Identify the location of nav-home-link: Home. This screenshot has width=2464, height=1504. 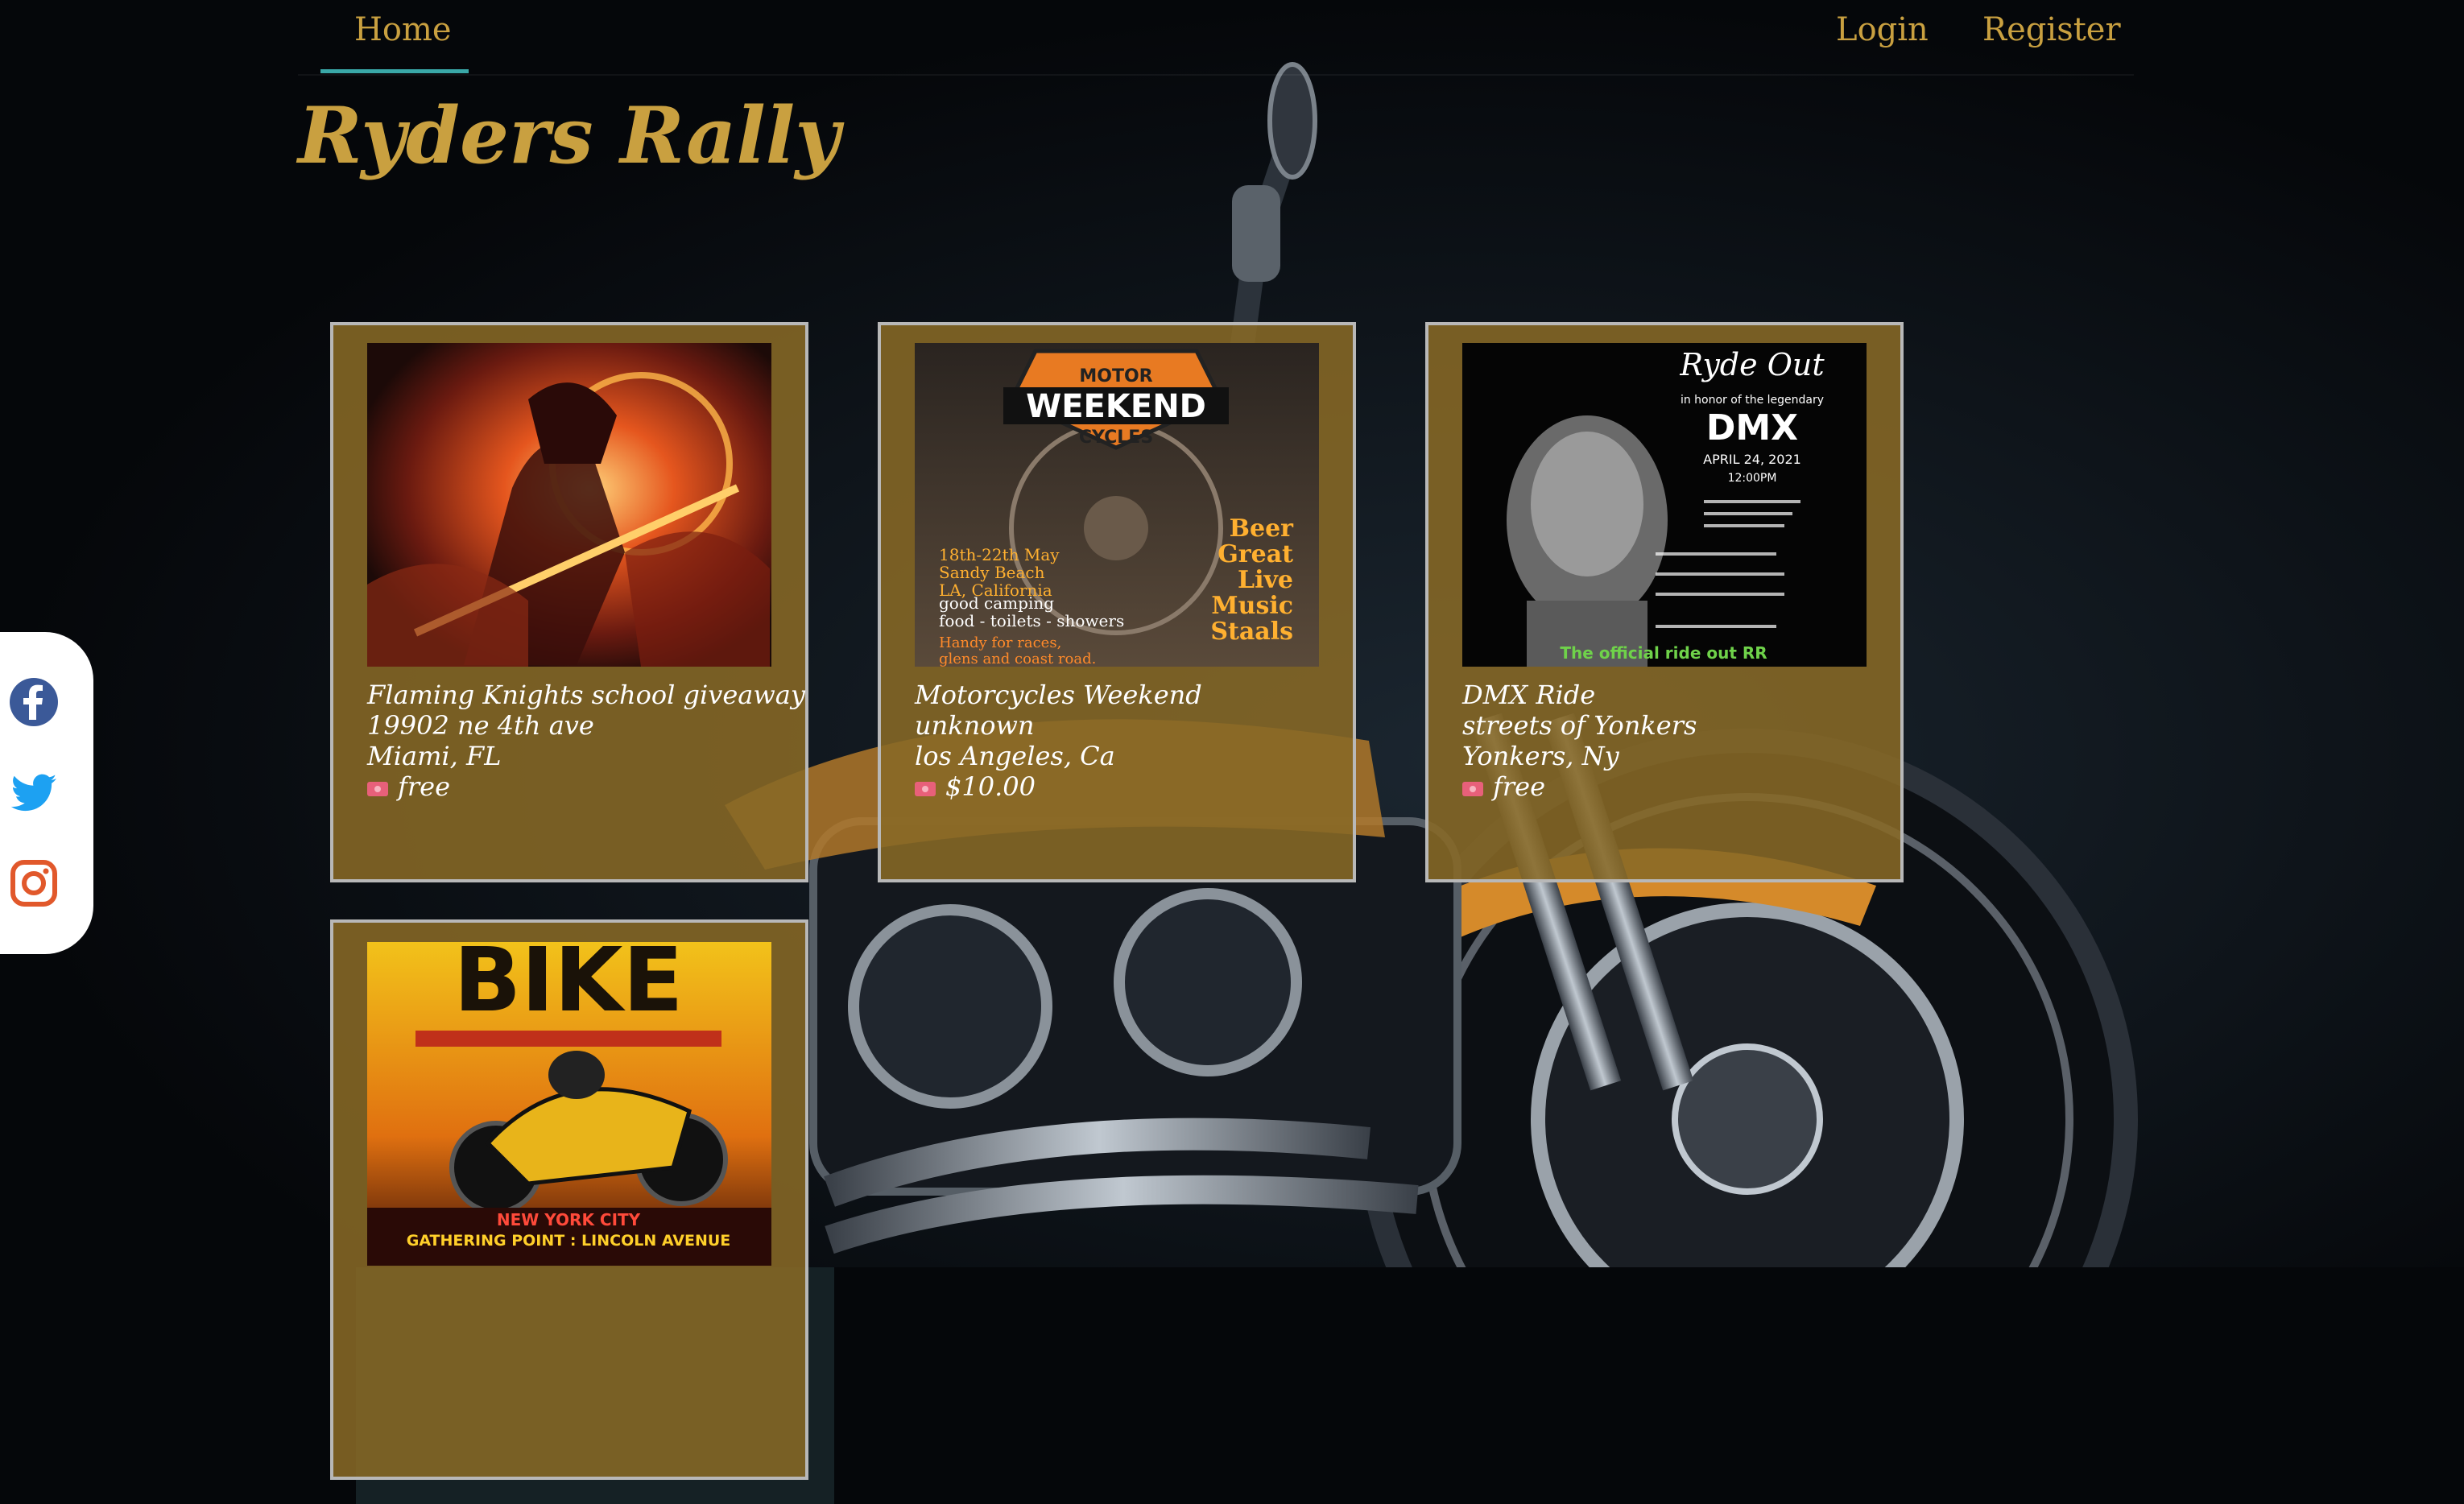
(403, 29).